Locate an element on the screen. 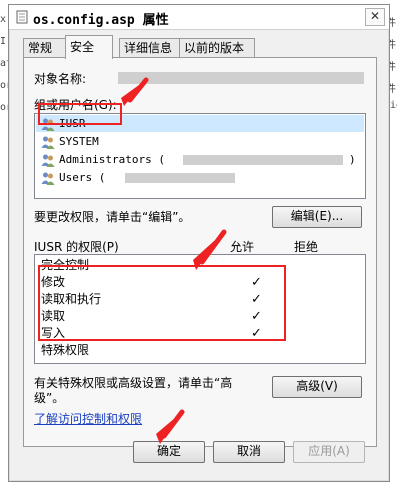 Image resolution: width=397 pixels, height=484 pixels. tab-security: 安全 is located at coordinates (89, 47).